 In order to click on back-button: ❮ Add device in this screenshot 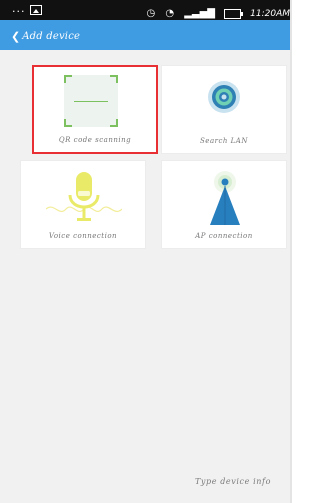, I will do `click(45, 36)`.